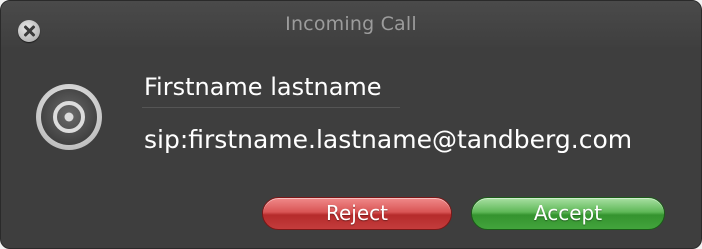  I want to click on reject-button: Reject, so click(357, 213).